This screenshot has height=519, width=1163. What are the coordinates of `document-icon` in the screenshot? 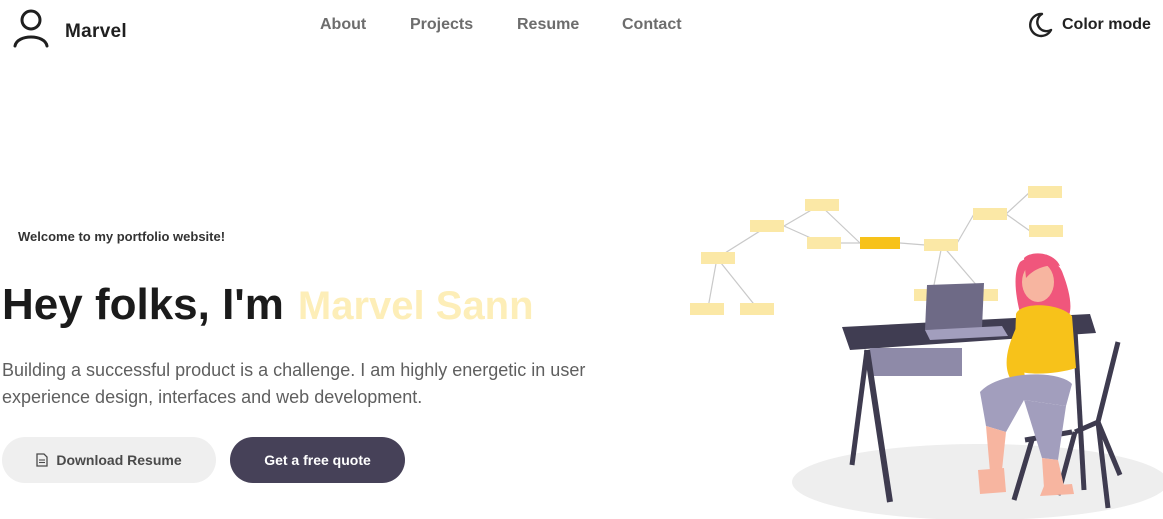 It's located at (42, 460).